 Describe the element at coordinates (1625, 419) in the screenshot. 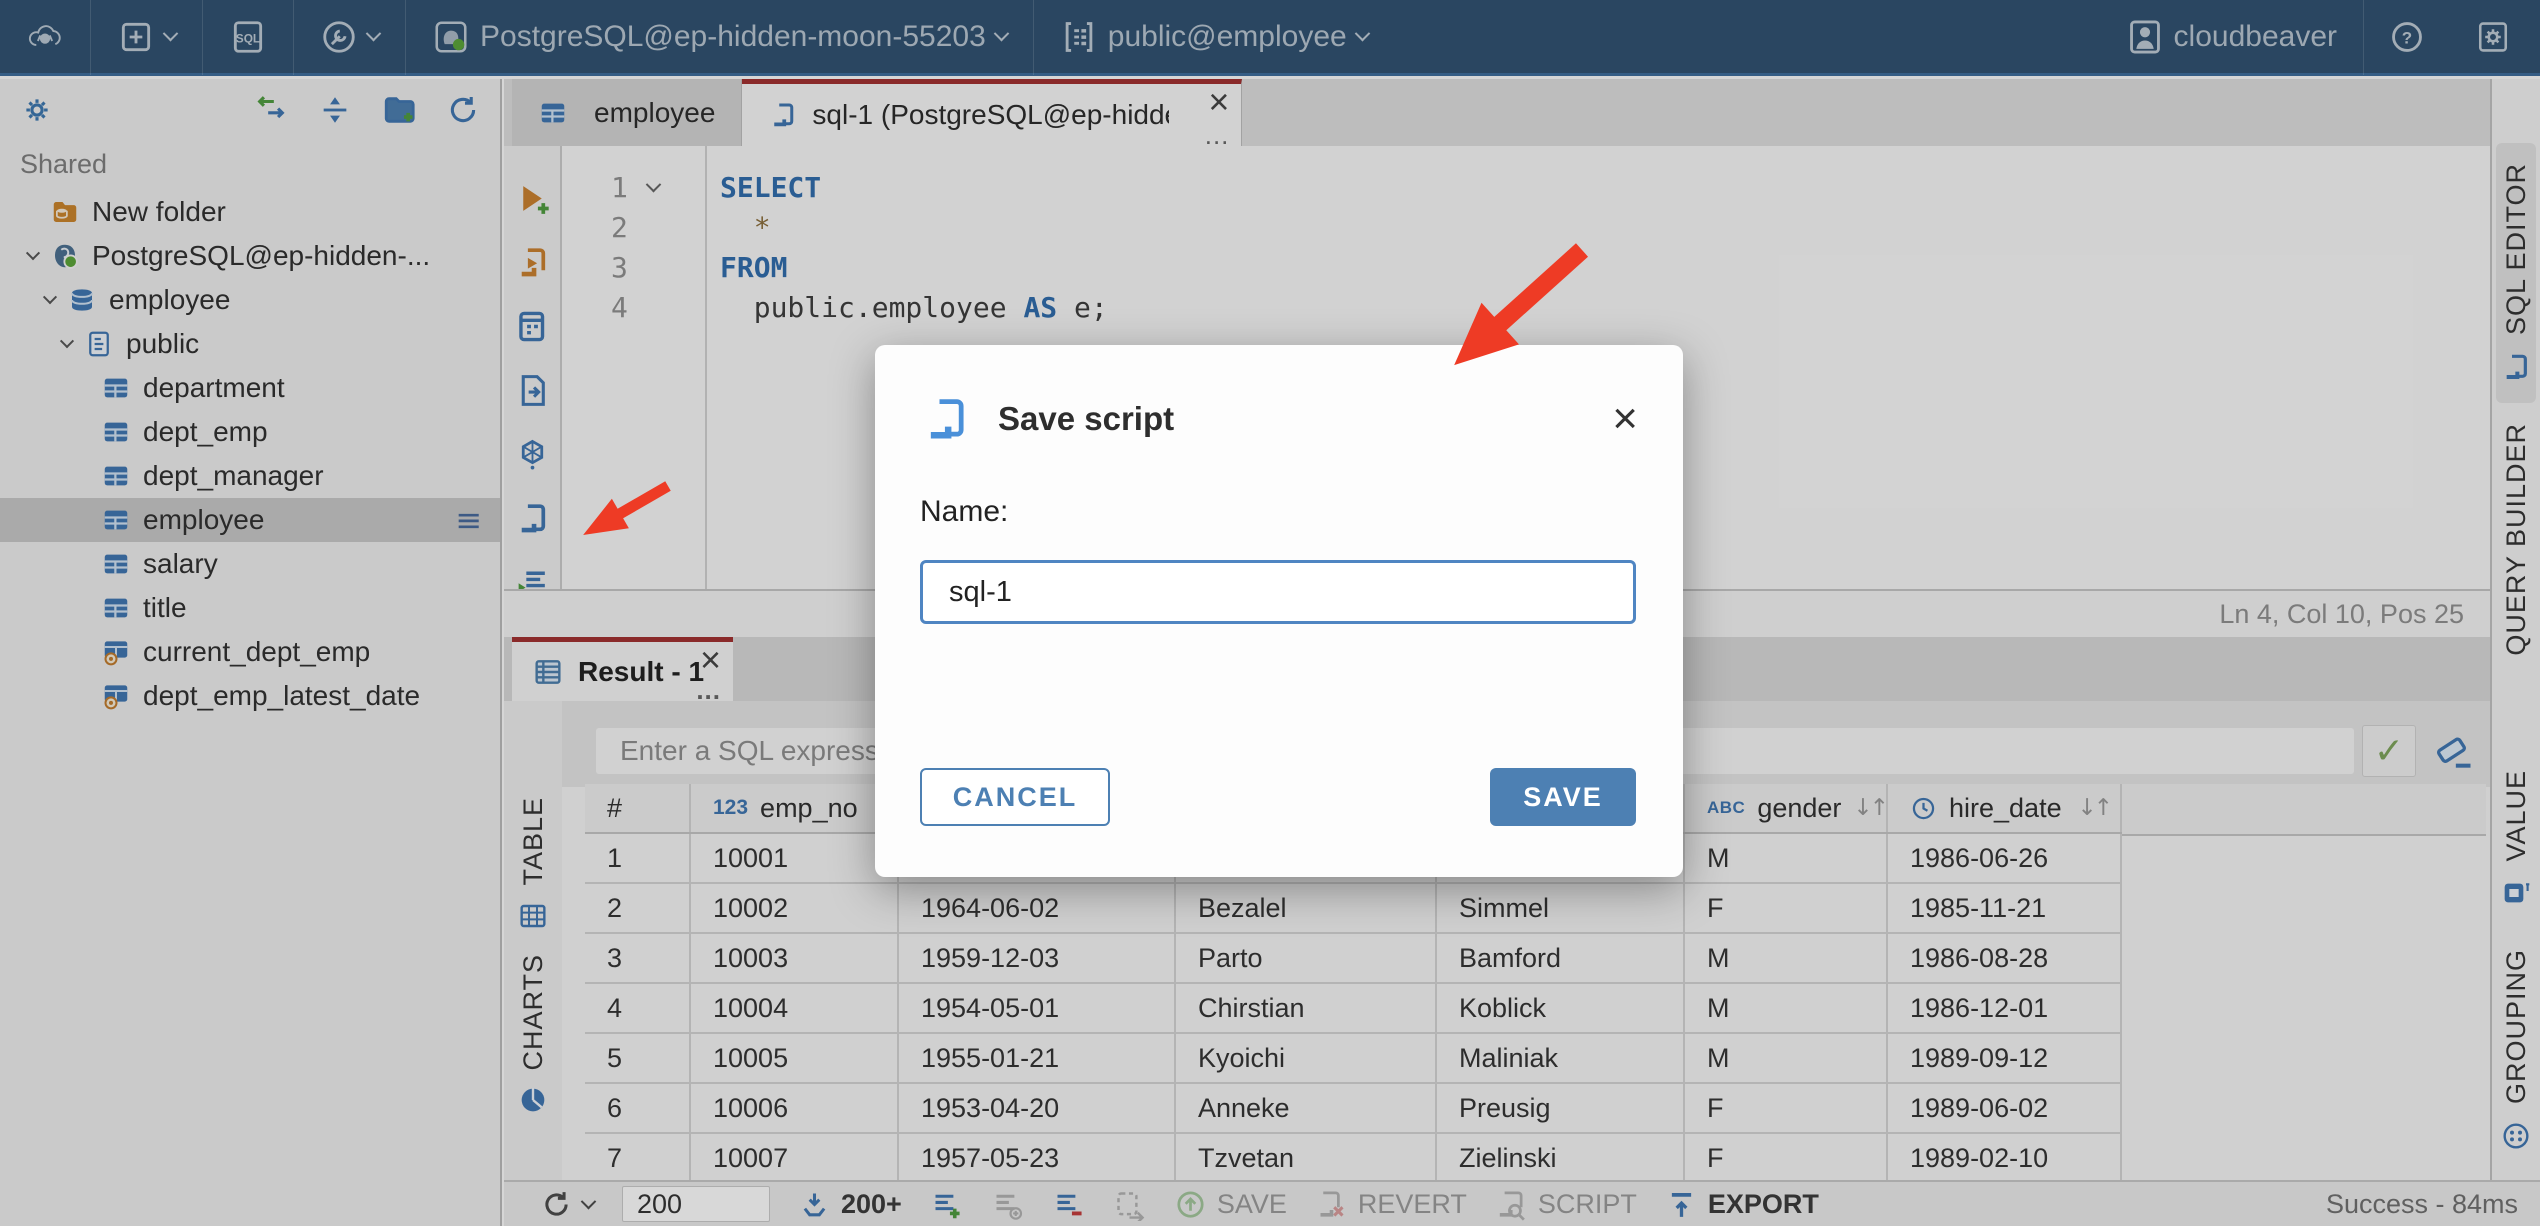

I see `close-icon: ×` at that location.